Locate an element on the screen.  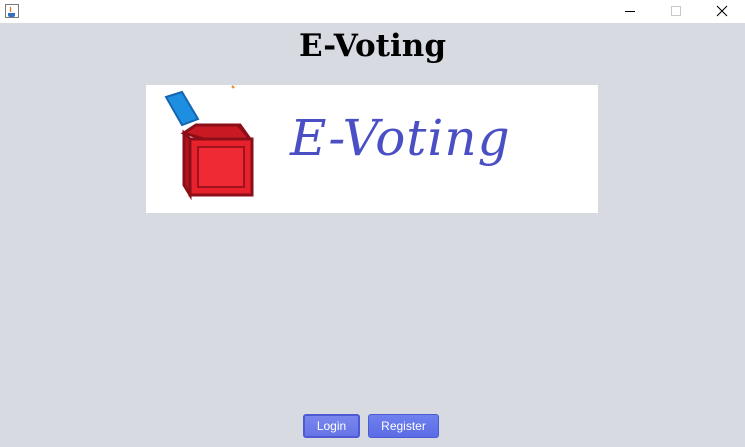
title-bar is located at coordinates (372, 11).